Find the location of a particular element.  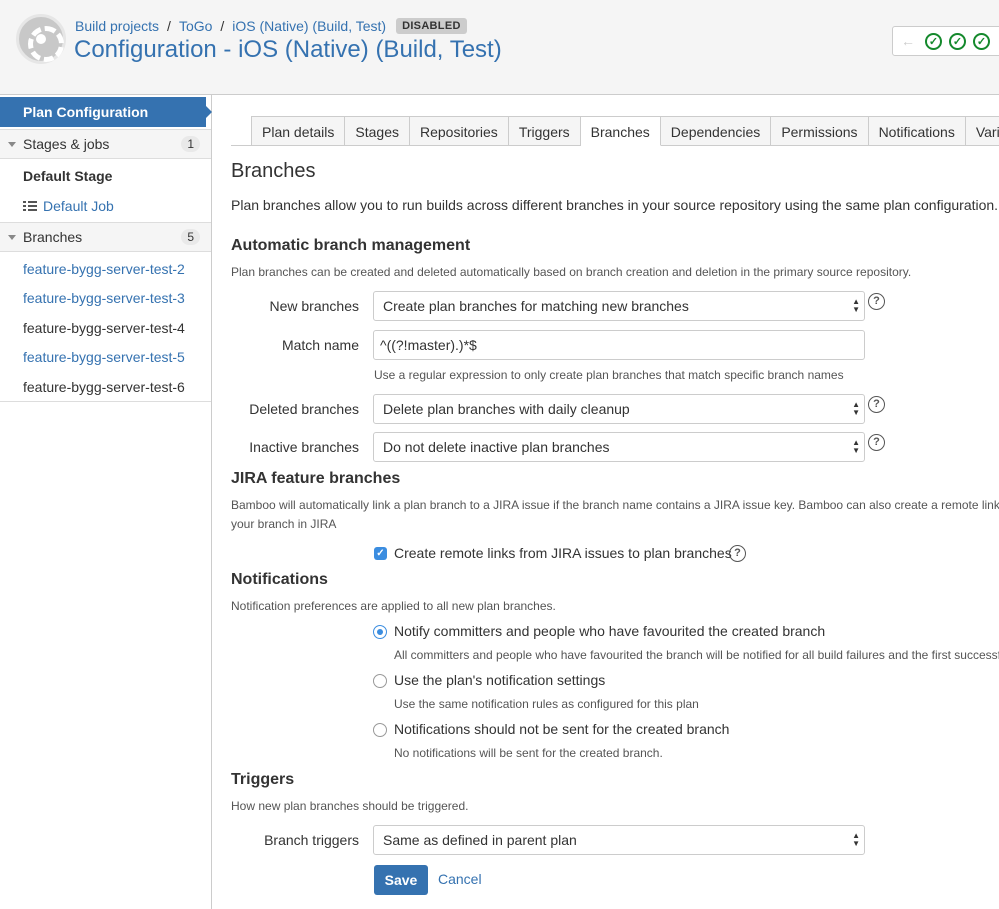

arrow-left-icon: ← is located at coordinates (908, 41).